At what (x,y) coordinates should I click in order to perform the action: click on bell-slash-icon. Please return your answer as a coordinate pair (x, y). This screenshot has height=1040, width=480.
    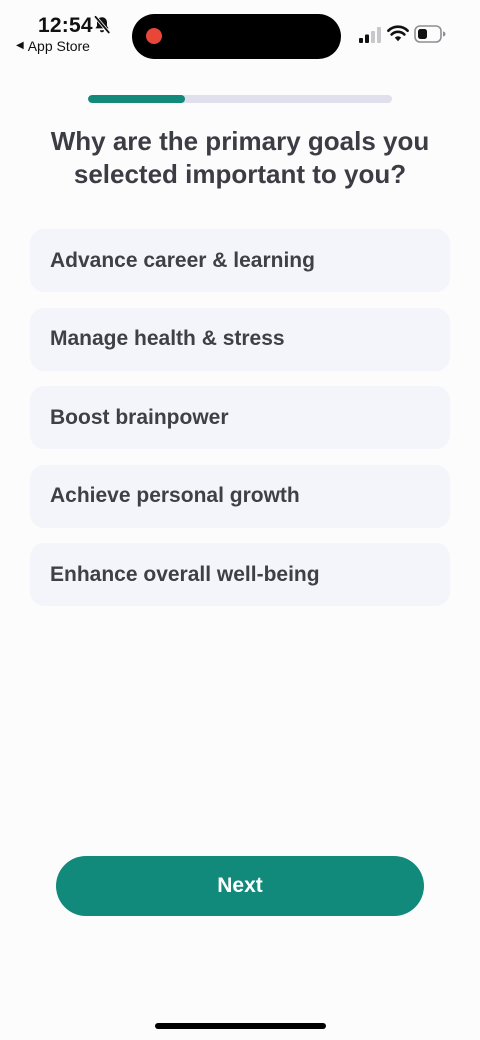
    Looking at the image, I should click on (102, 24).